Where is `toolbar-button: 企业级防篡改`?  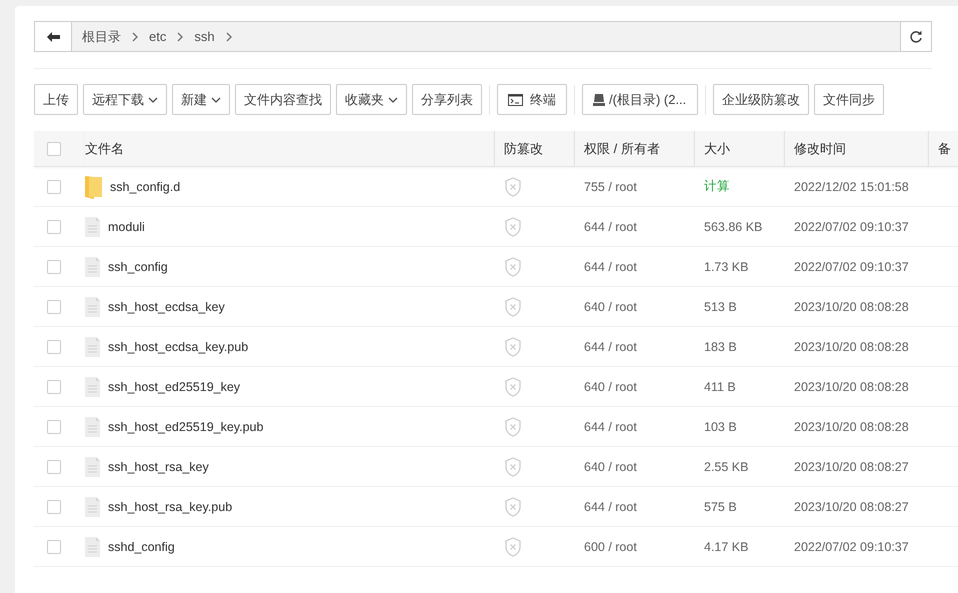
toolbar-button: 企业级防篡改 is located at coordinates (761, 99).